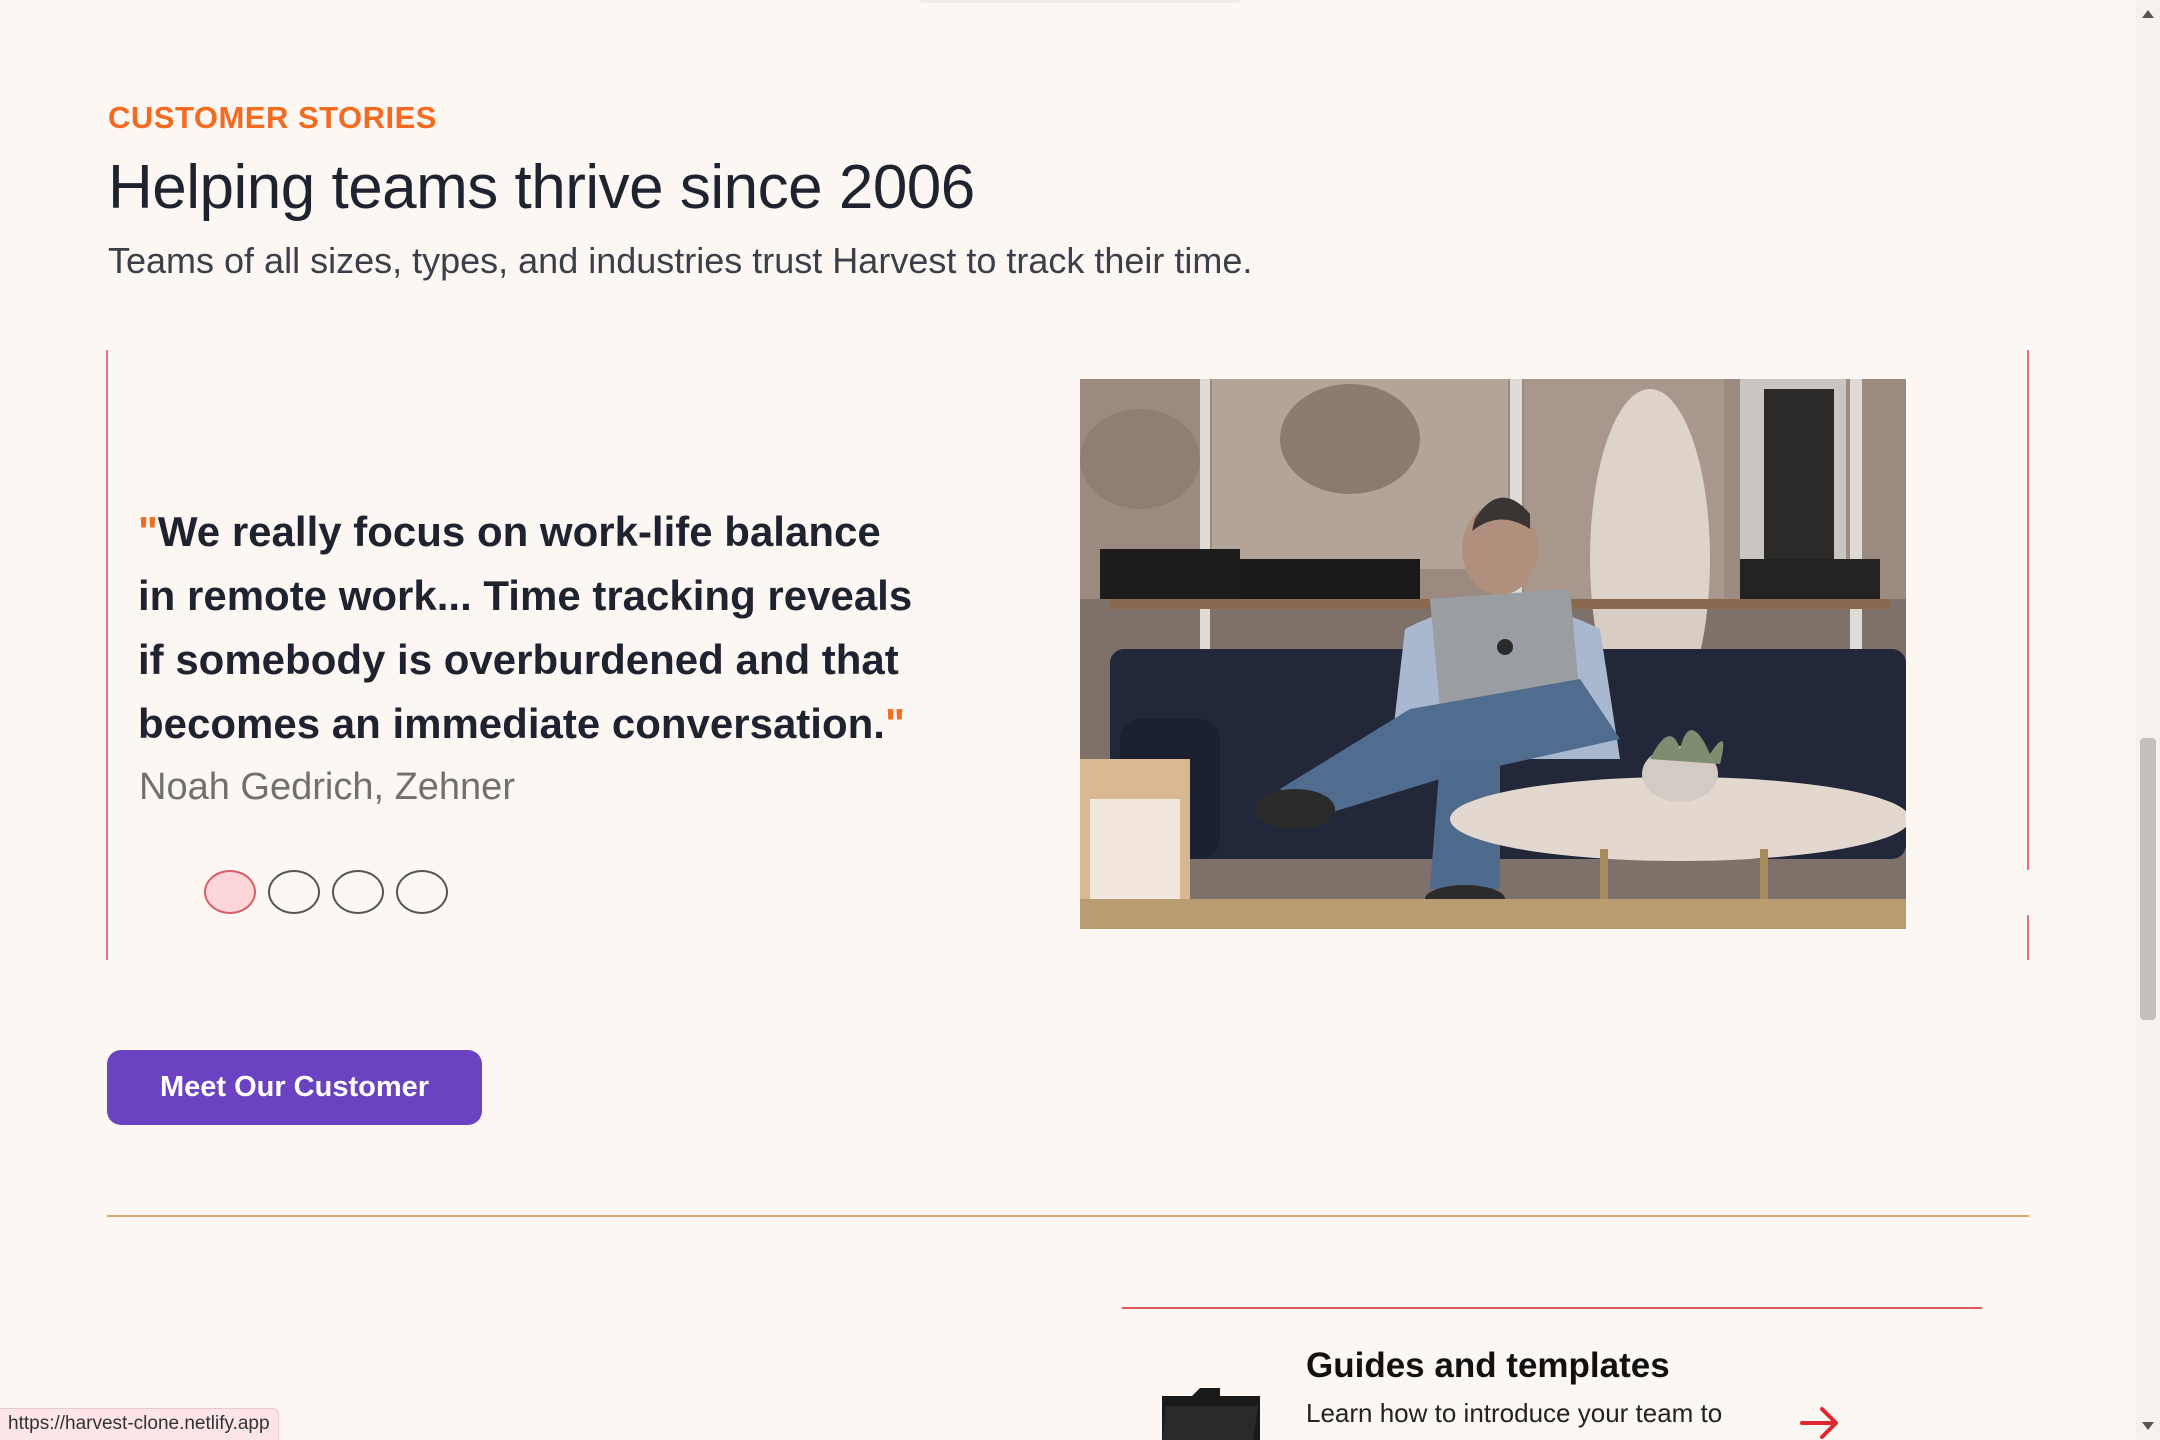 The height and width of the screenshot is (1440, 2160). What do you see at coordinates (1211, 1413) in the screenshot?
I see `folder-icon` at bounding box center [1211, 1413].